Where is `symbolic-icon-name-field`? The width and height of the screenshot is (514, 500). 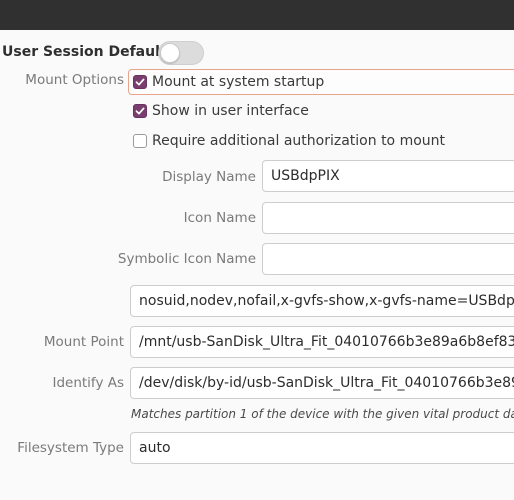
symbolic-icon-name-field is located at coordinates (388, 259).